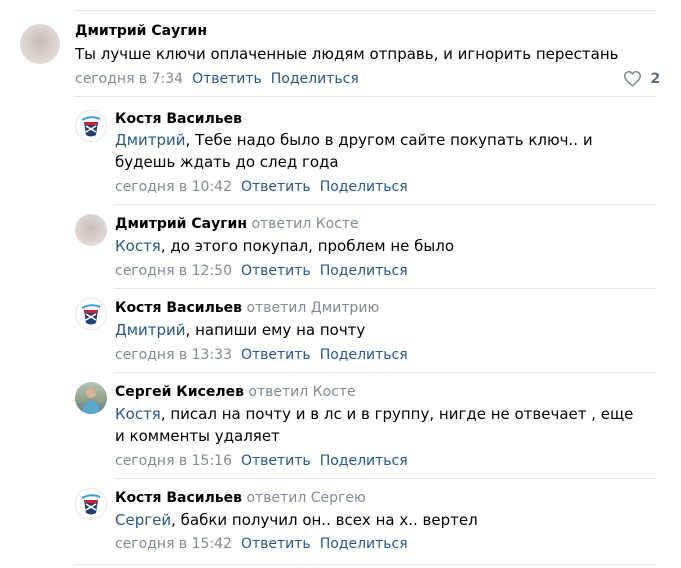 The image size is (681, 568). I want to click on comment-body: , бабки получил он.. всех на х.. вертел, so click(324, 520).